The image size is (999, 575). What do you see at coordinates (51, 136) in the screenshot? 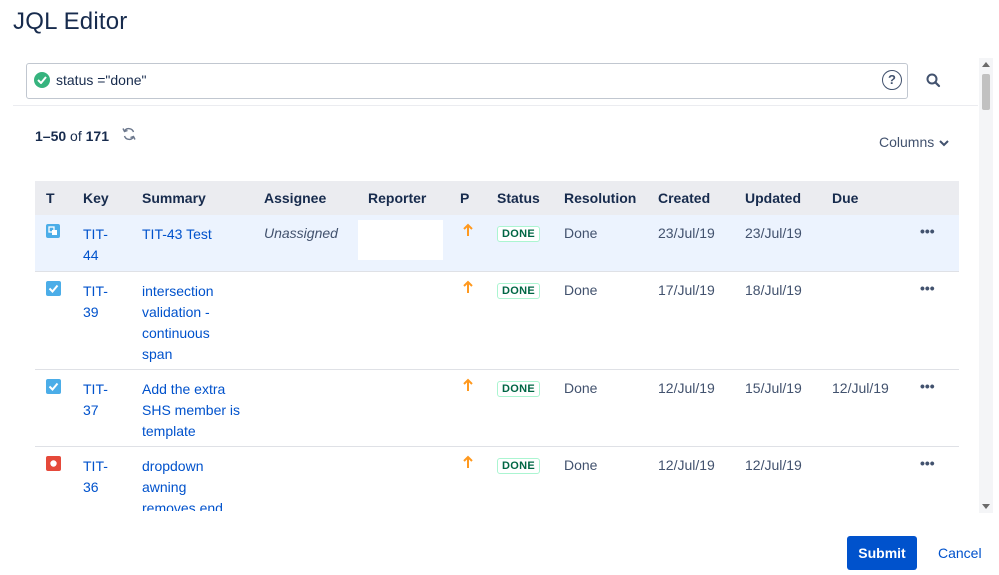
I see `pagination-range: 1–50` at bounding box center [51, 136].